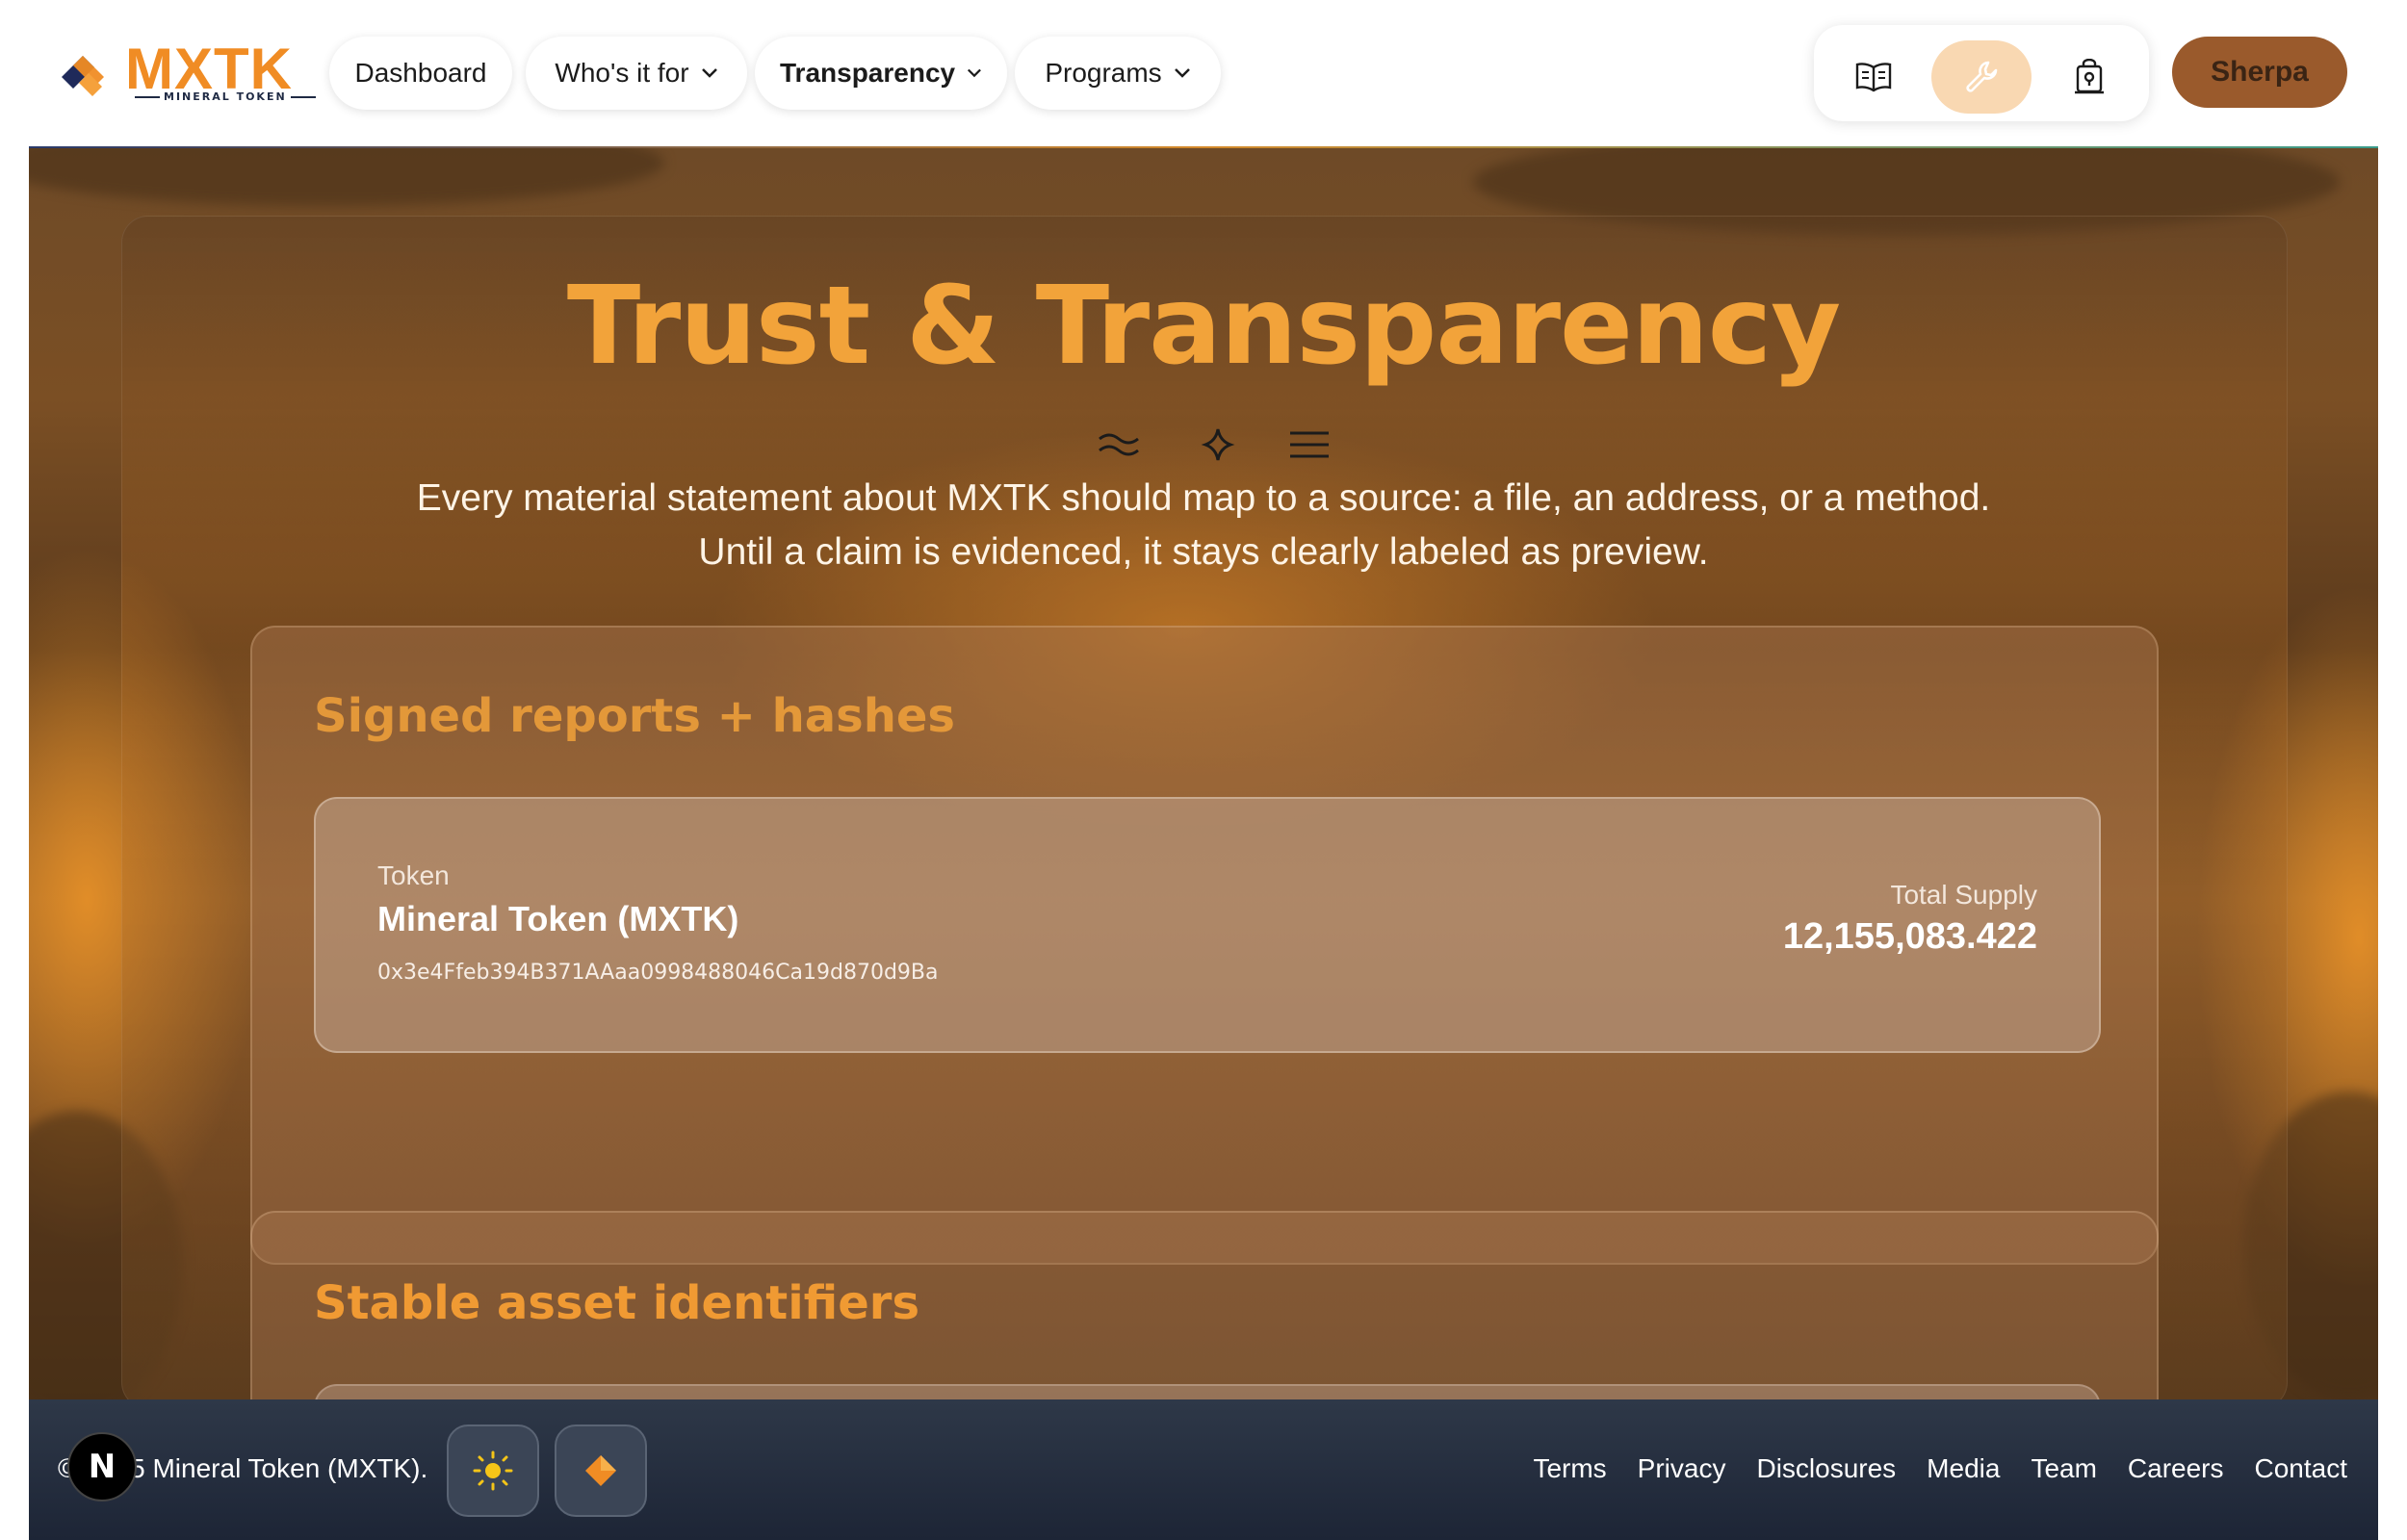 Image resolution: width=2407 pixels, height=1540 pixels. I want to click on title-ornaments, so click(1214, 444).